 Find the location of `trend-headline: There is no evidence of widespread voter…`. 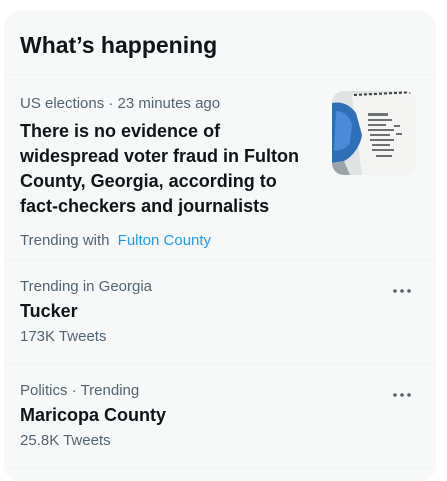

trend-headline: There is no evidence of widespread voter… is located at coordinates (160, 168).